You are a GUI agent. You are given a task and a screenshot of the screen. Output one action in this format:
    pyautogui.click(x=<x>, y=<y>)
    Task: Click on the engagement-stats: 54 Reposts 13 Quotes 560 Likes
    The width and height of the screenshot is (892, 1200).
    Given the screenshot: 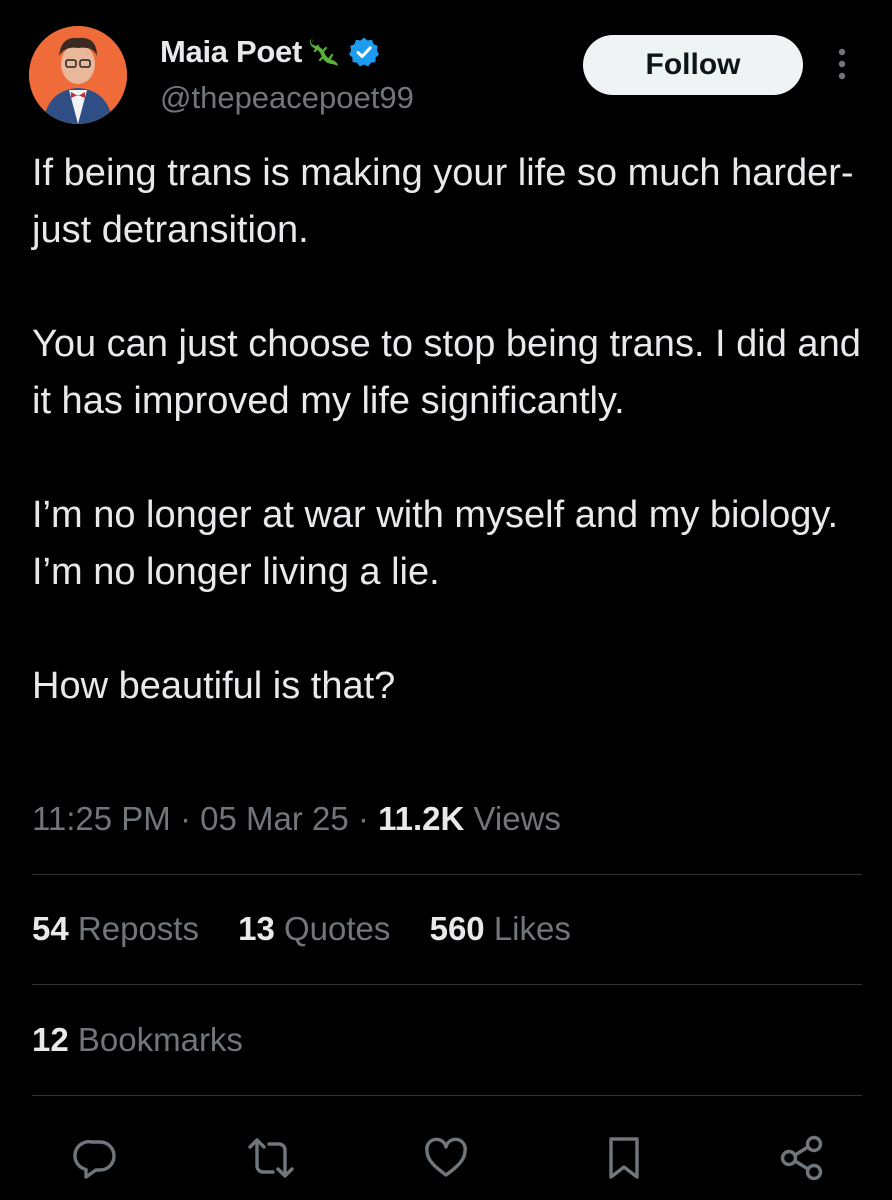 What is the action you would take?
    pyautogui.click(x=316, y=929)
    